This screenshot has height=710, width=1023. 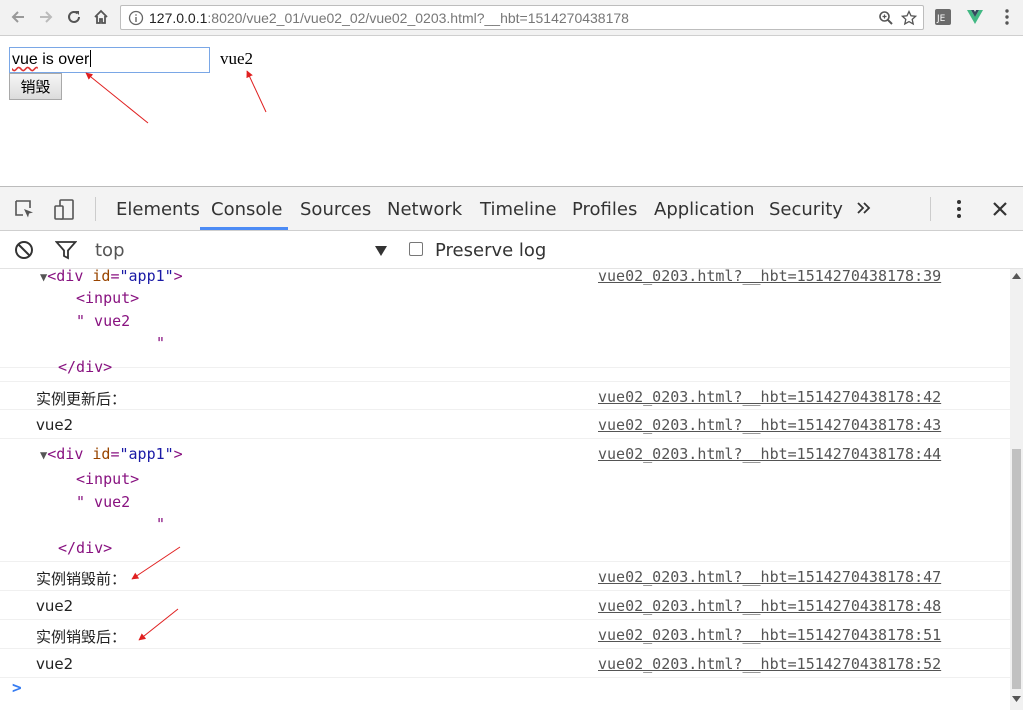 What do you see at coordinates (25, 59) in the screenshot?
I see `input-text-main: vue` at bounding box center [25, 59].